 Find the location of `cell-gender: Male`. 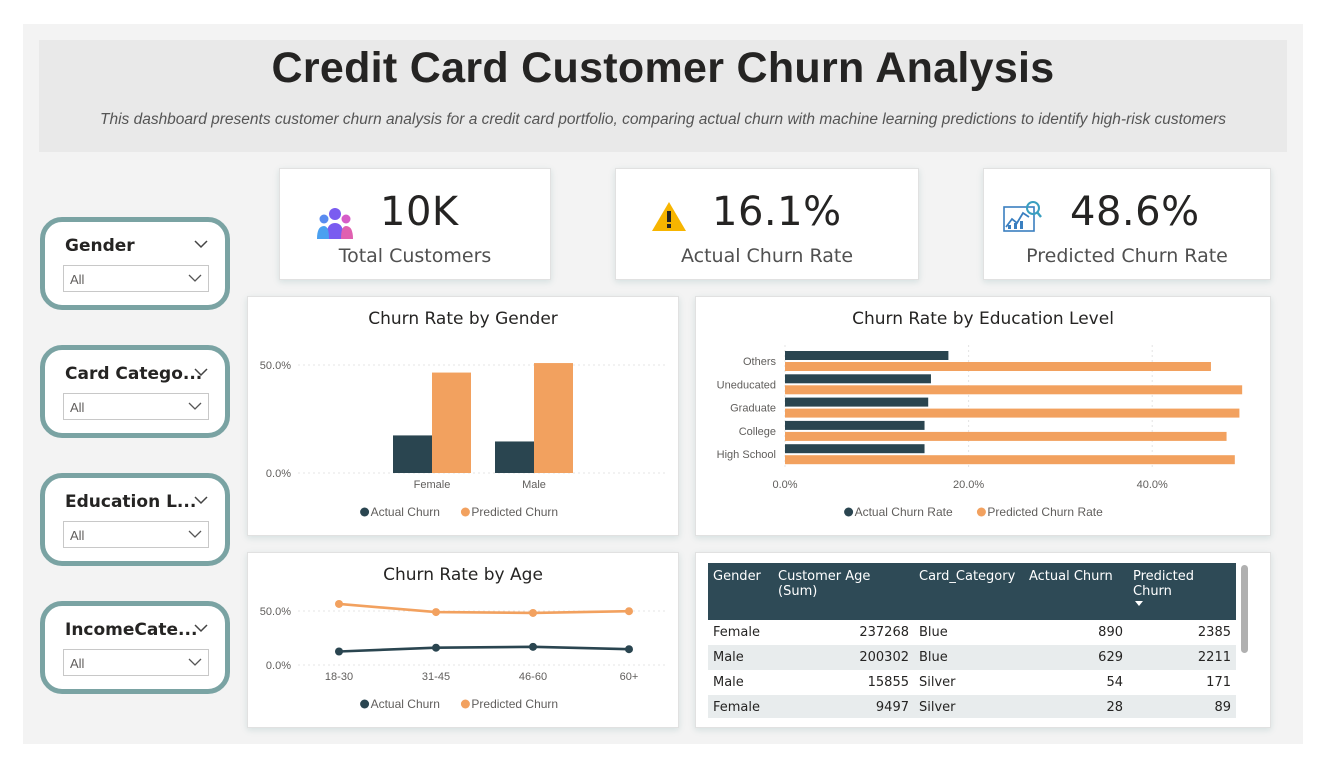

cell-gender: Male is located at coordinates (740, 657).